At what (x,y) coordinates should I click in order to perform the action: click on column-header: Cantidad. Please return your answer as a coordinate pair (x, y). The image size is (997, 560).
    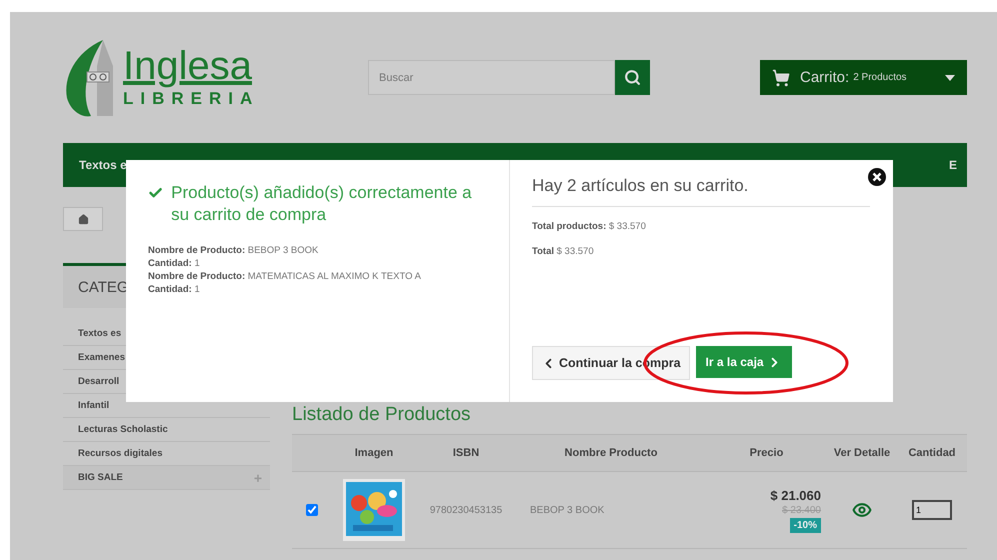
    Looking at the image, I should click on (932, 453).